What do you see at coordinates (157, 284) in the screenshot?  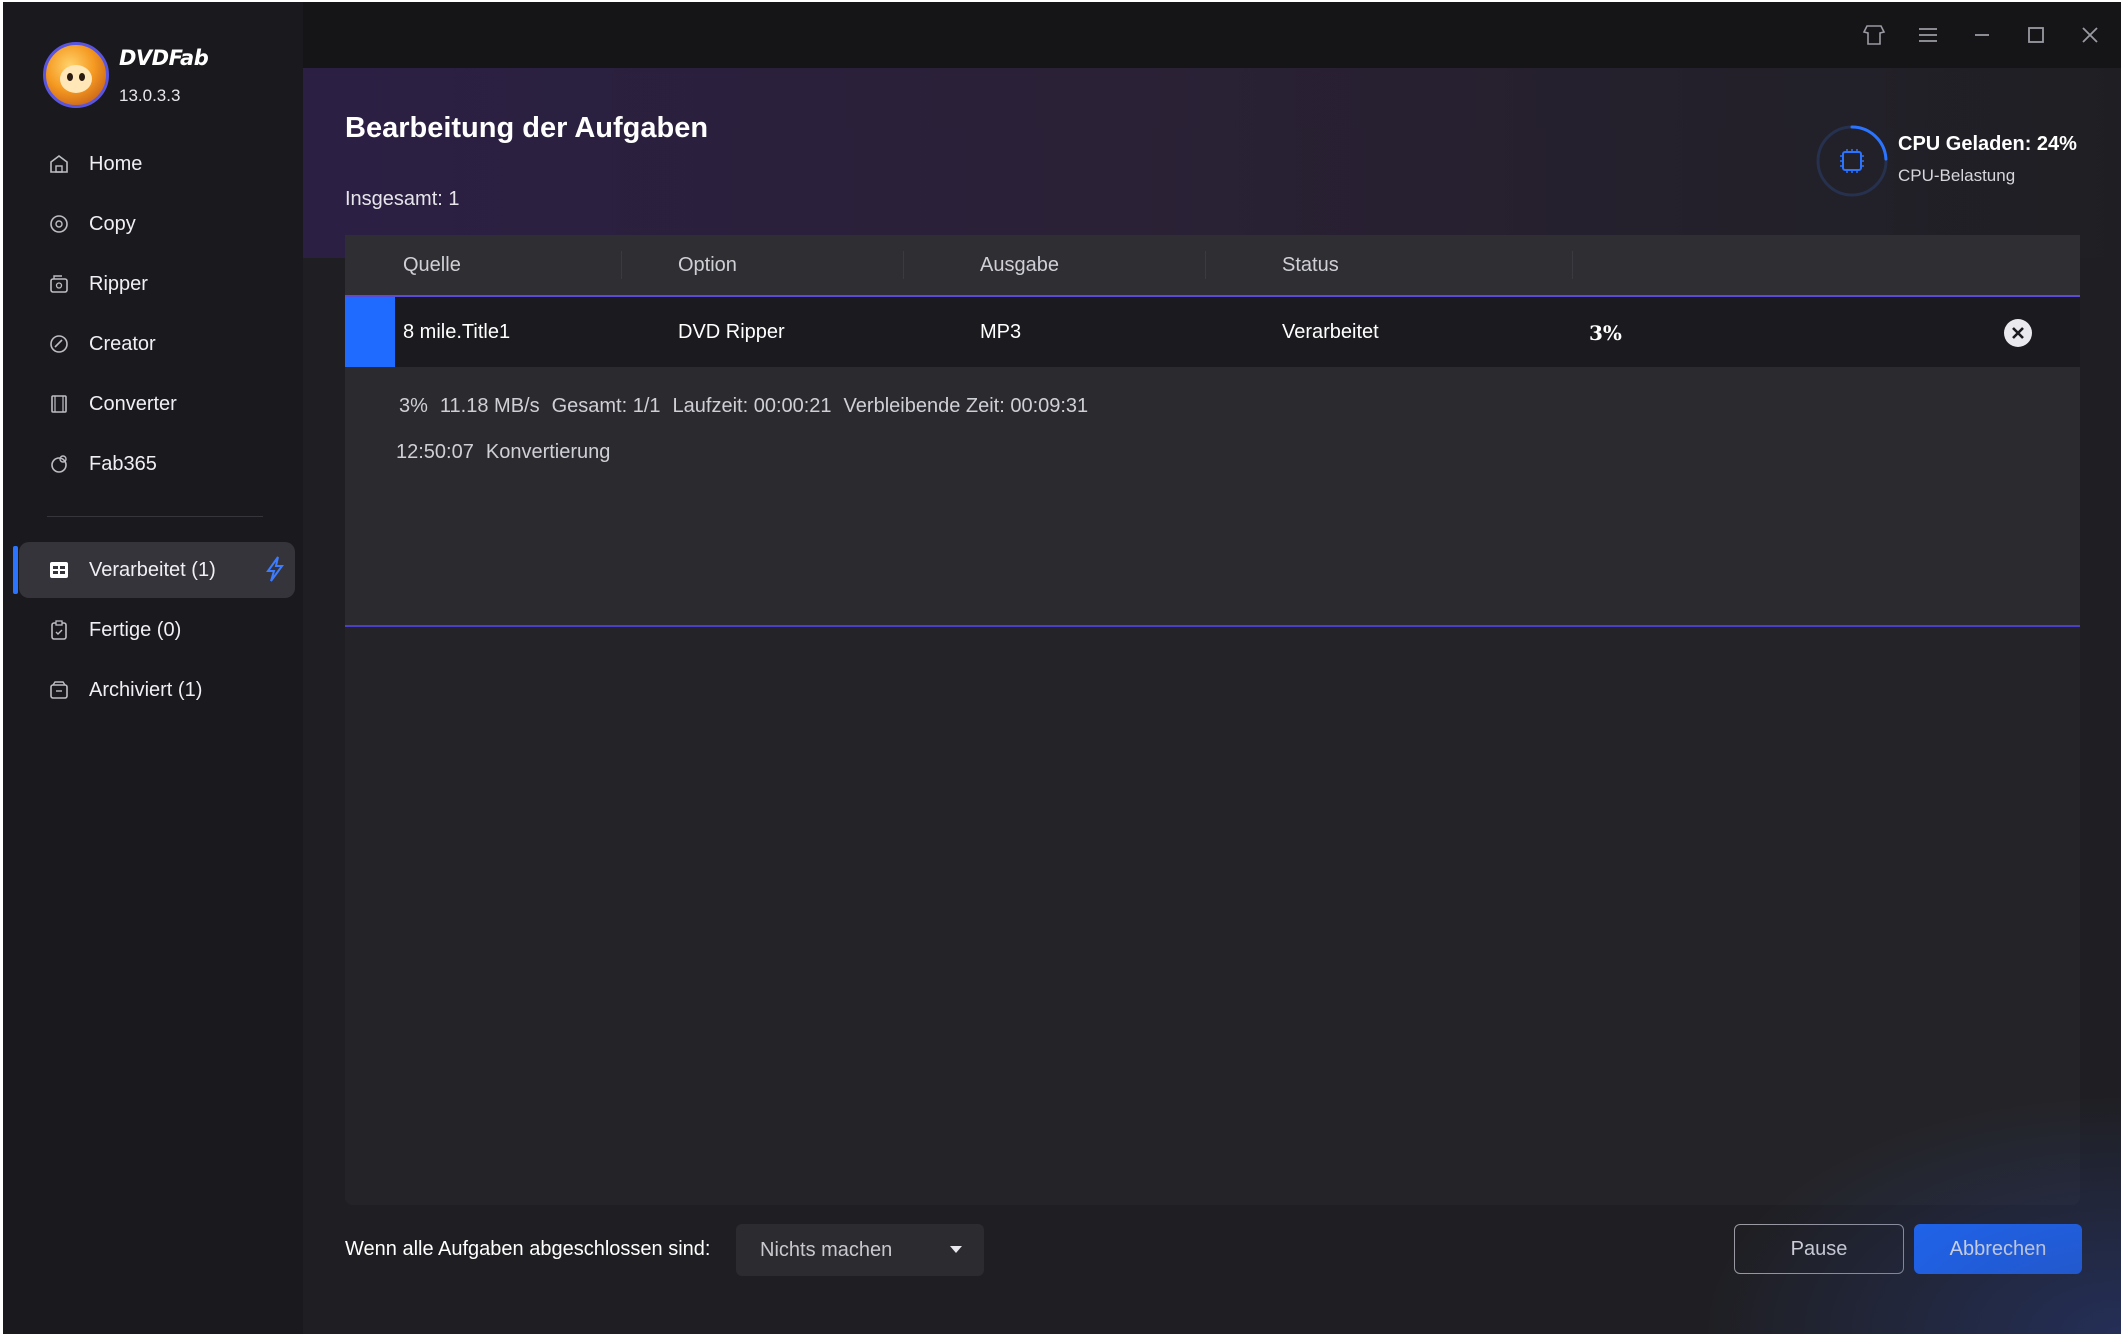 I see `sidebar-item-ripper: Ripper` at bounding box center [157, 284].